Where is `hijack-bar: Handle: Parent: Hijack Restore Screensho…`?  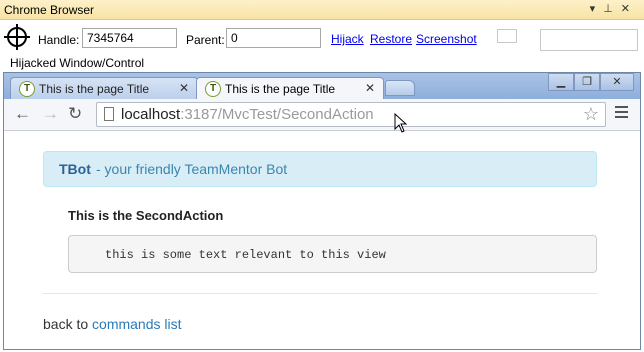 hijack-bar: Handle: Parent: Hijack Restore Screensho… is located at coordinates (322, 46).